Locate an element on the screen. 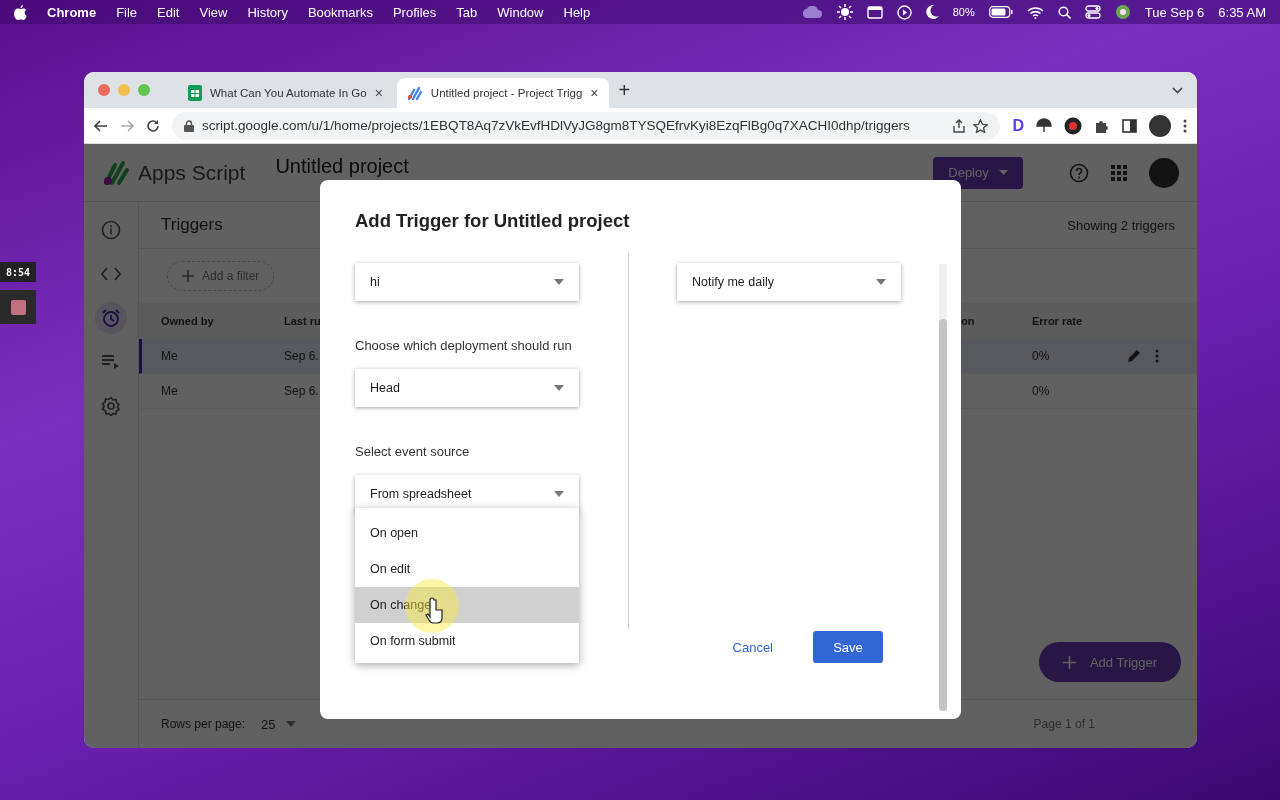 The height and width of the screenshot is (800, 1280). save-button: Save is located at coordinates (848, 647).